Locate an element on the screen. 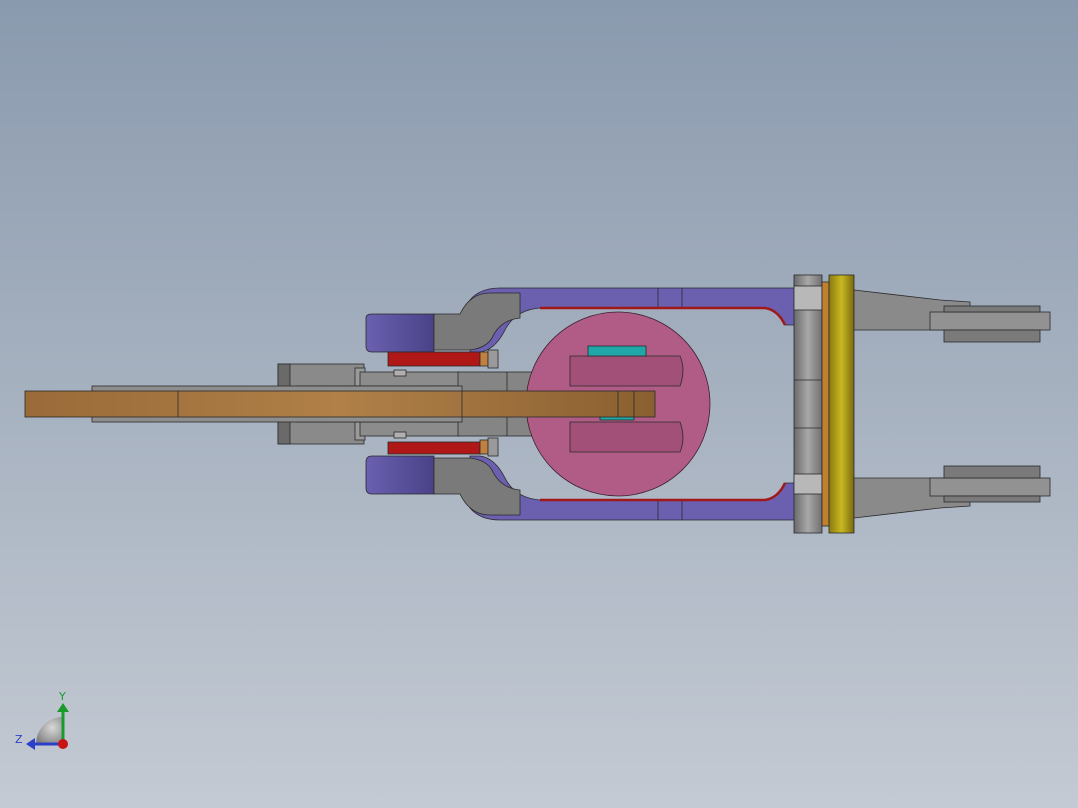 The width and height of the screenshot is (1078, 808). finger-tip-upper is located at coordinates (990, 321).